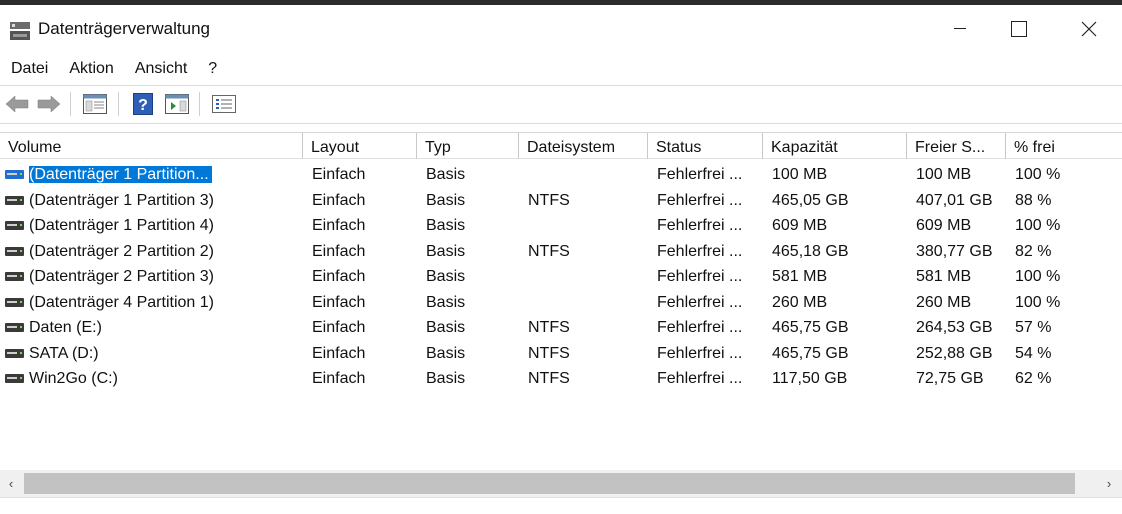  I want to click on chevron-right-icon: ›, so click(1109, 483).